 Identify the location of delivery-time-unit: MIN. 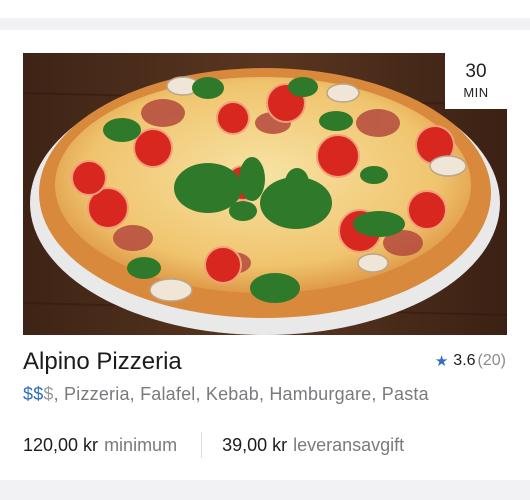
(476, 92).